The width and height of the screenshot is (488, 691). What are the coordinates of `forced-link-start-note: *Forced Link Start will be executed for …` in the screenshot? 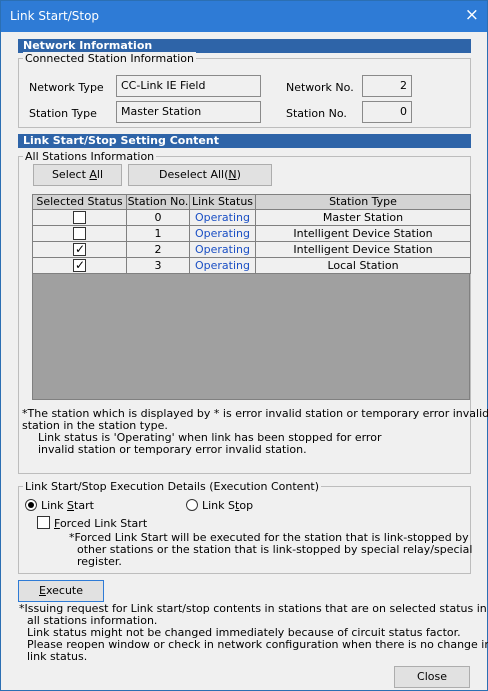 It's located at (270, 550).